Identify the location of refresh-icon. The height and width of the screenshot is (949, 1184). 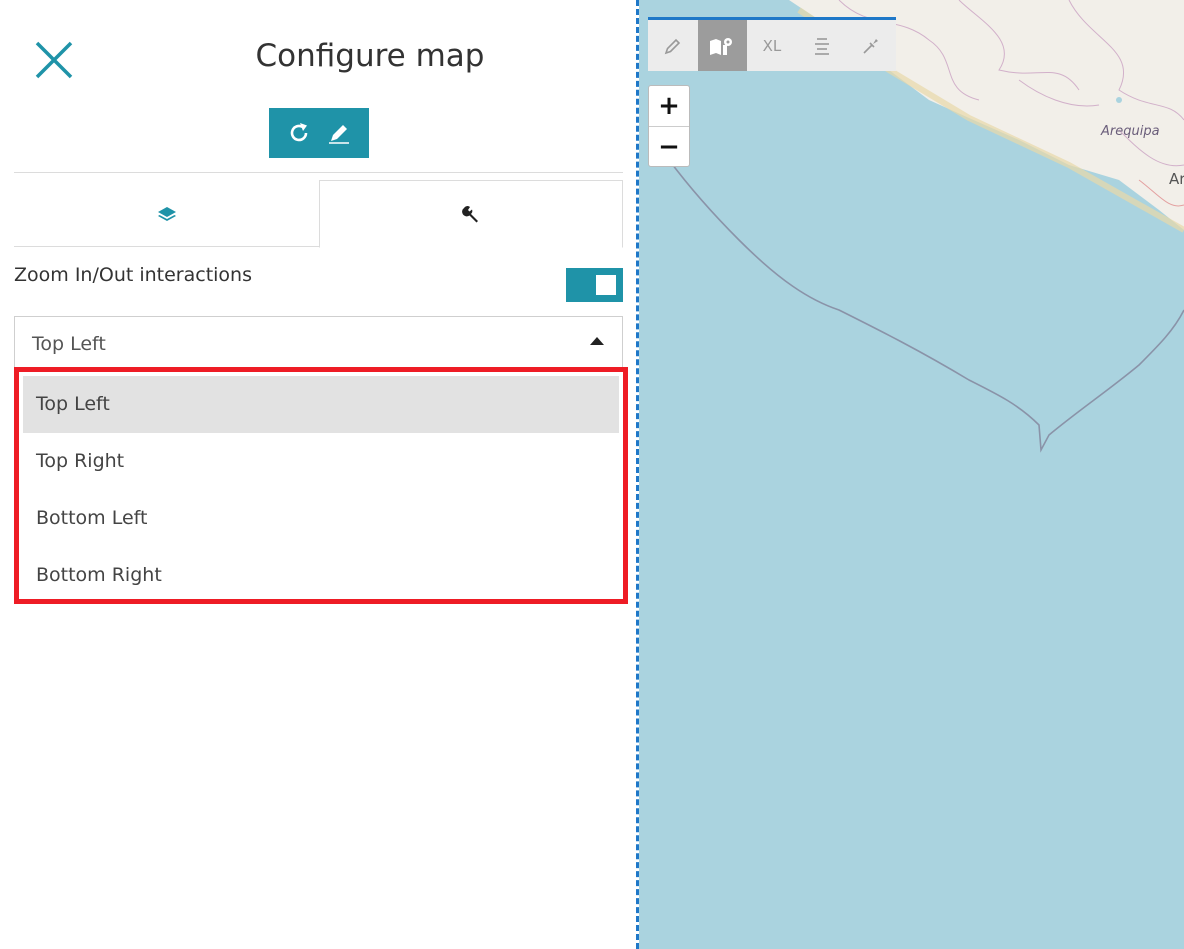
(299, 132).